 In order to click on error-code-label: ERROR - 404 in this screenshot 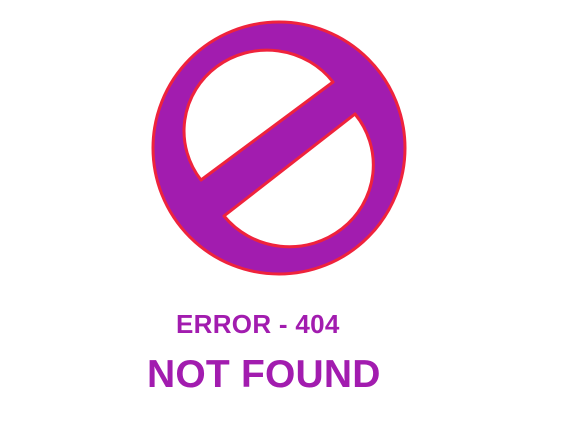, I will do `click(258, 324)`.